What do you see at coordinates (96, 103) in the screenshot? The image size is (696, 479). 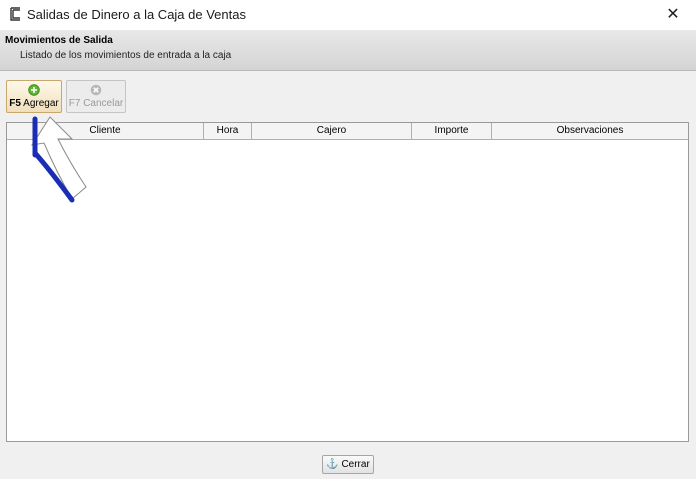 I see `cancel-button-label: F7 Cancelar` at bounding box center [96, 103].